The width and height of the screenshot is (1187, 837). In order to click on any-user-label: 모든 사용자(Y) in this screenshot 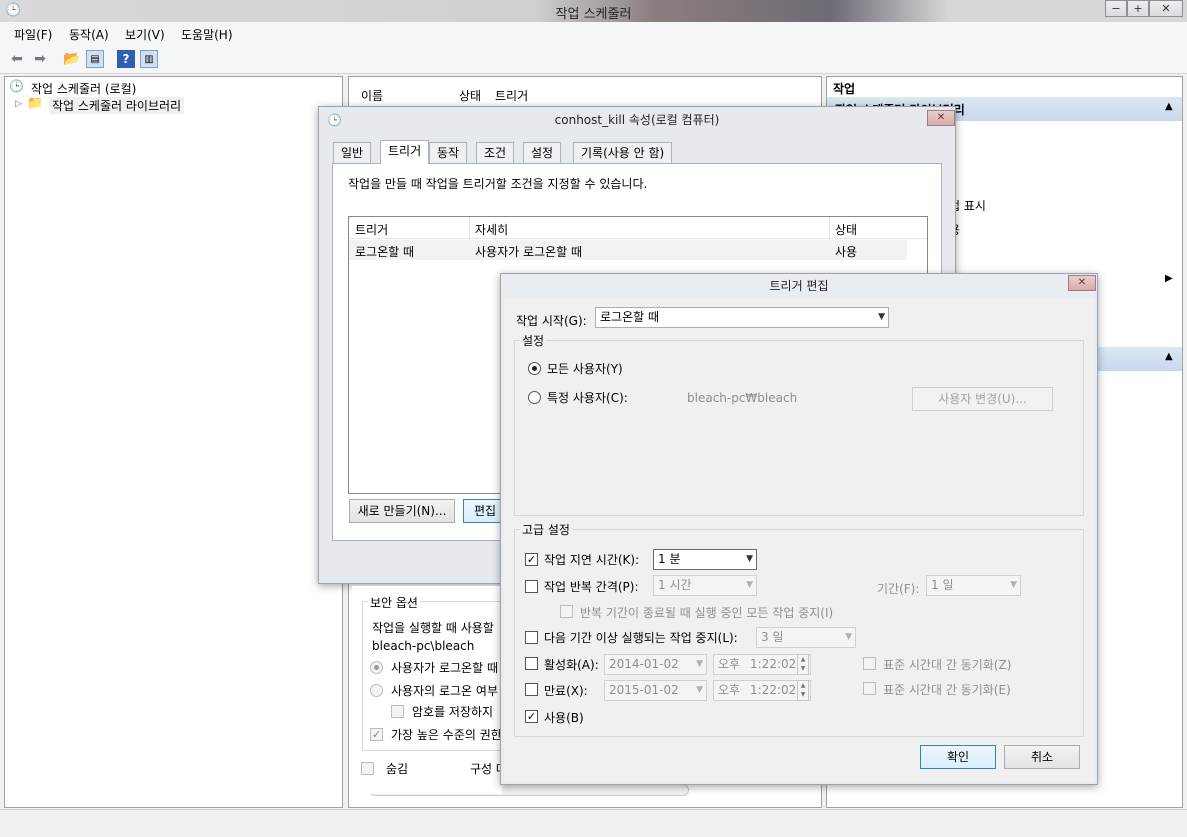, I will do `click(585, 369)`.